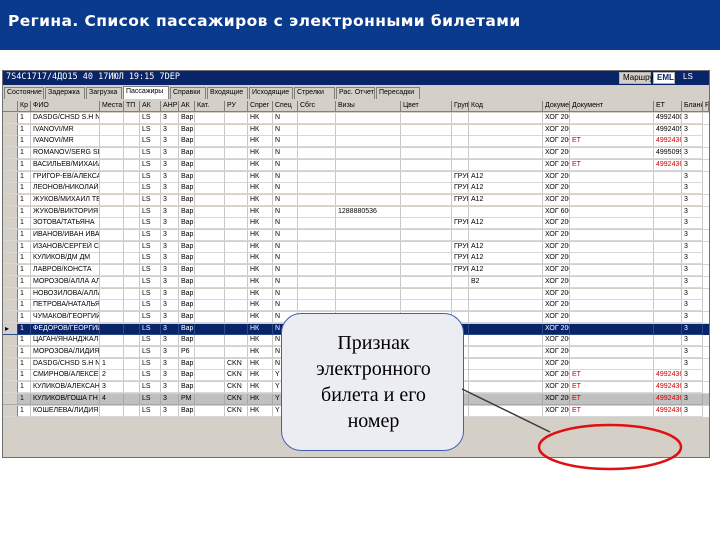 This screenshot has height=540, width=720. I want to click on annotation-overlay, so click(572, 429).